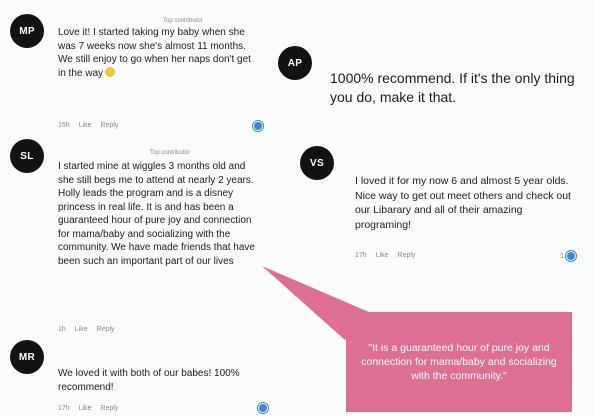  I want to click on avatar: SL, so click(27, 156).